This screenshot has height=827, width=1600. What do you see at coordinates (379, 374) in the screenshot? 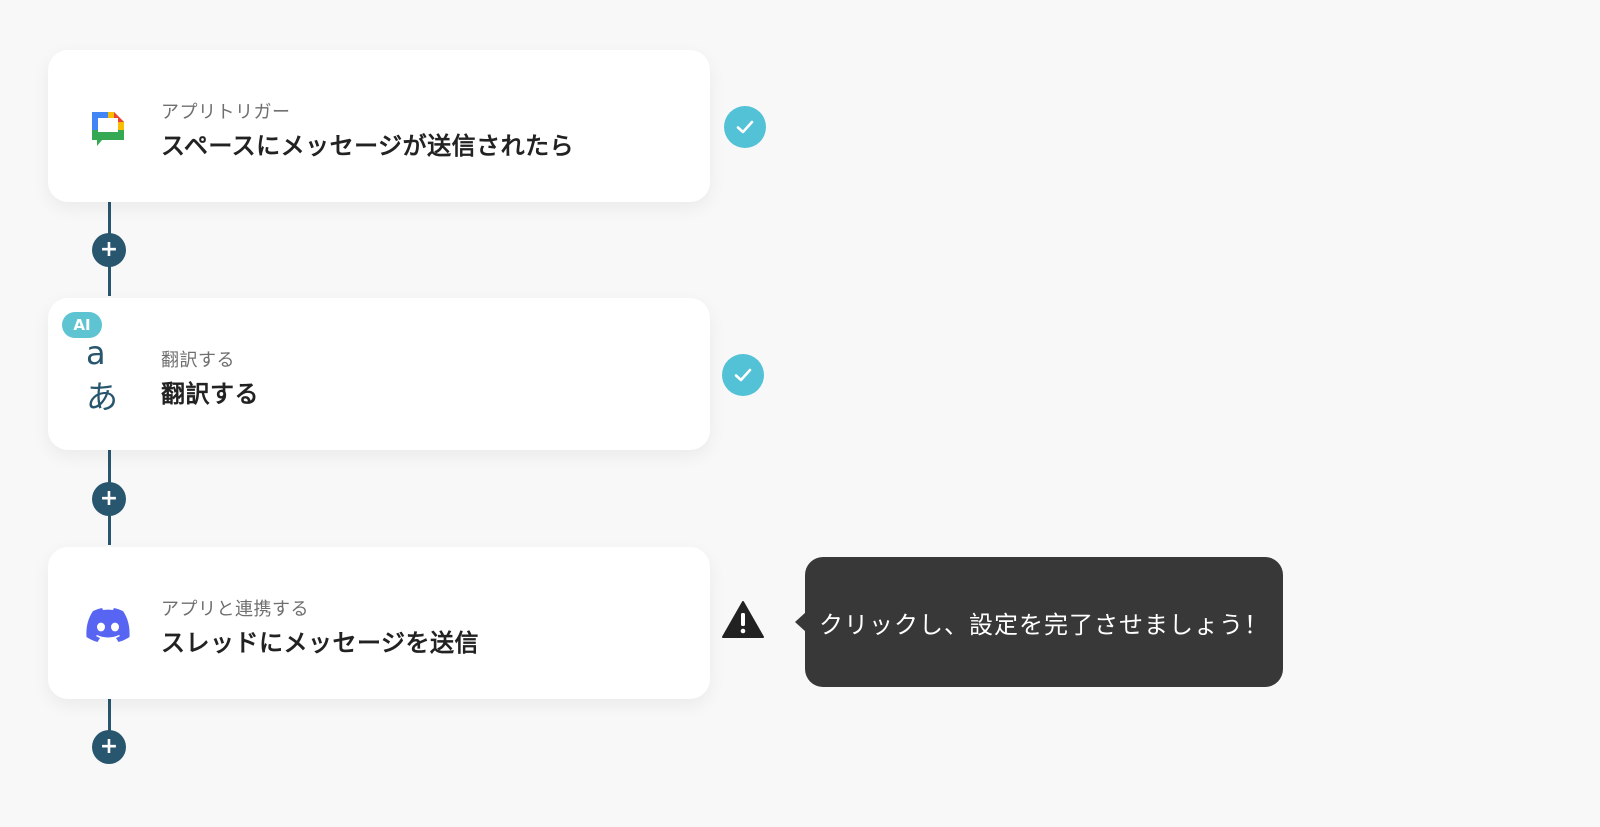
I see `step-card-translate: AI aあ 翻訳する 翻訳する` at bounding box center [379, 374].